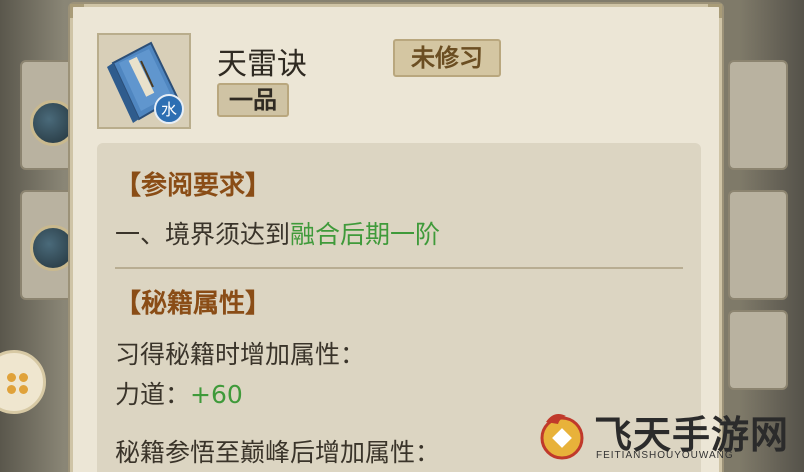  I want to click on watermark-subtitle: FEITIANSHOUYOUWANG, so click(665, 455).